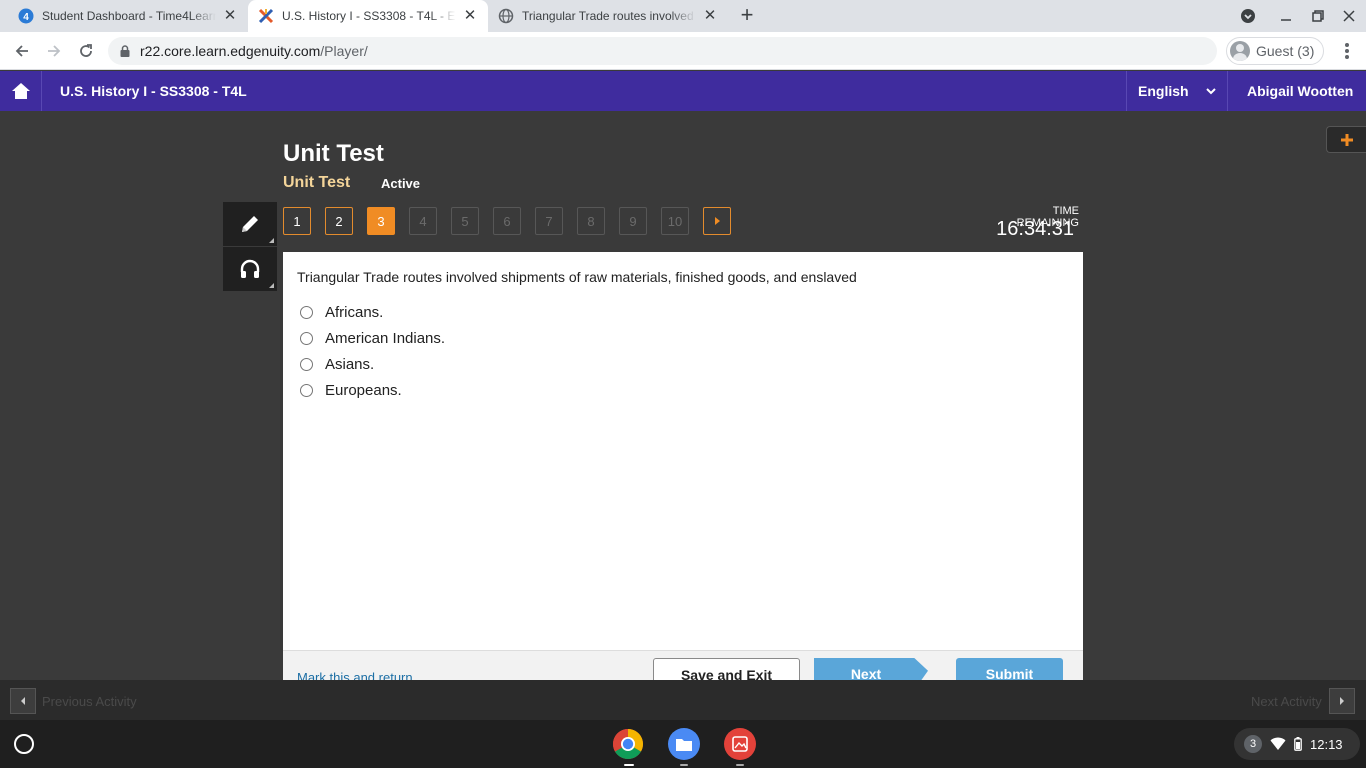  Describe the element at coordinates (662, 51) in the screenshot. I see `address-bar: r22.core.learn.edgenuity.com/Player/` at that location.